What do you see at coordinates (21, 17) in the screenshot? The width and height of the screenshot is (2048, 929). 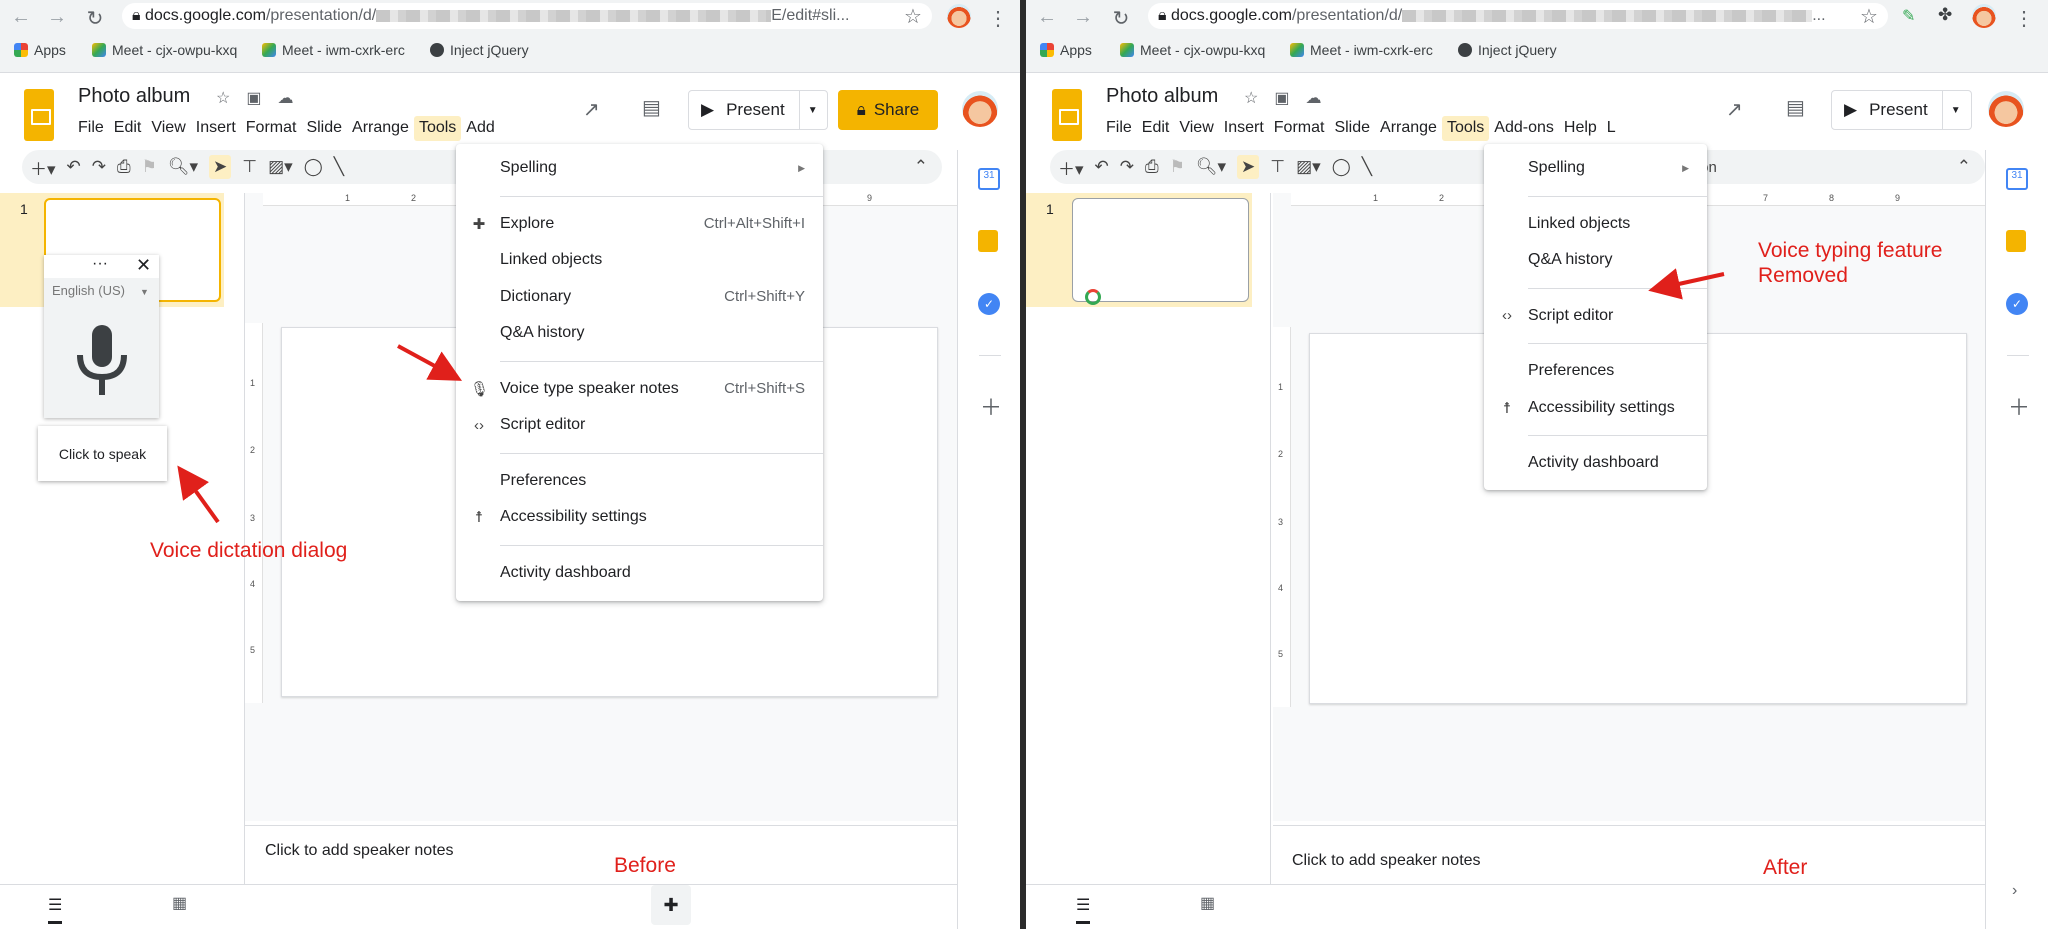 I see `back-button: ←` at bounding box center [21, 17].